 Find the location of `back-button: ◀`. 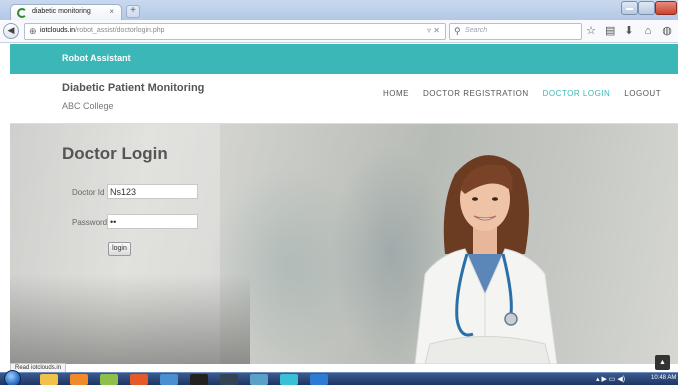

back-button: ◀ is located at coordinates (11, 31).